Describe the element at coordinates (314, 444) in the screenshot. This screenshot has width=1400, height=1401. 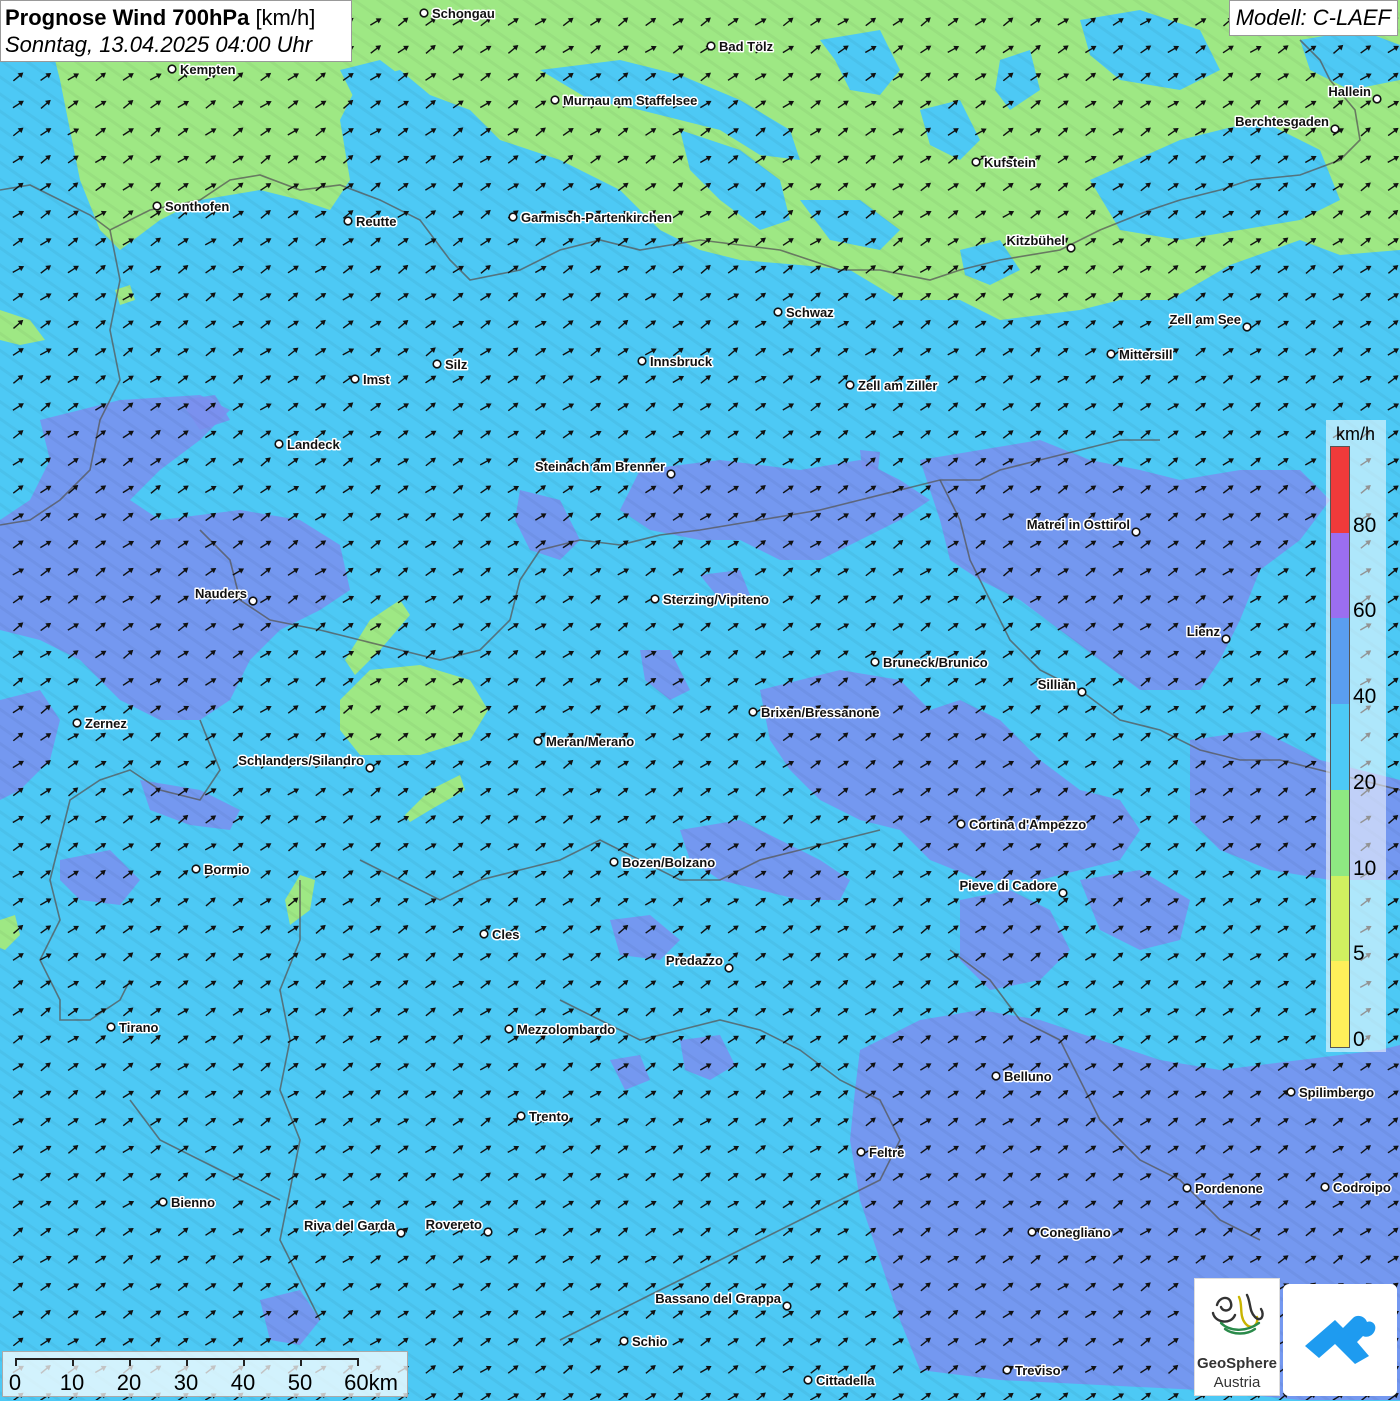
I see `city-label: Landeck` at that location.